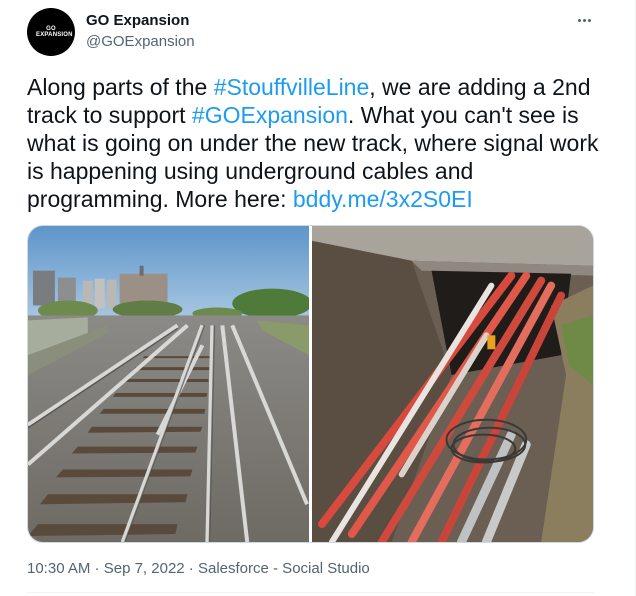  What do you see at coordinates (383, 199) in the screenshot?
I see `tweet-link: bddy.me/3x2S0EI` at bounding box center [383, 199].